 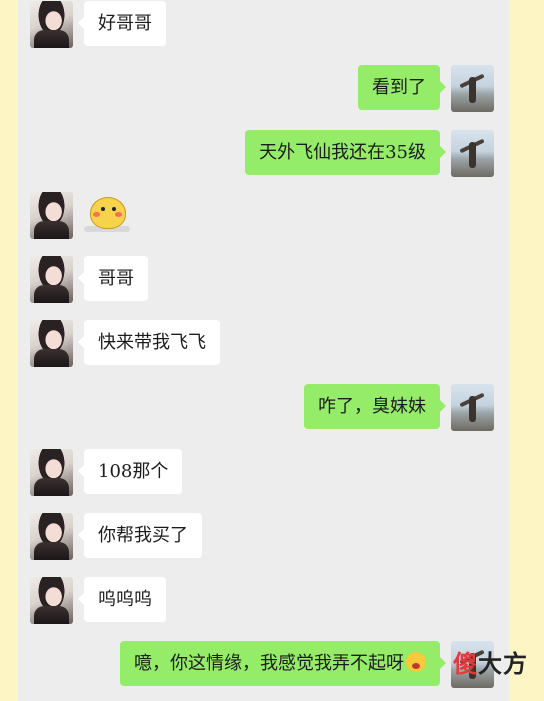 What do you see at coordinates (80, 215) in the screenshot?
I see `chat-message-received` at bounding box center [80, 215].